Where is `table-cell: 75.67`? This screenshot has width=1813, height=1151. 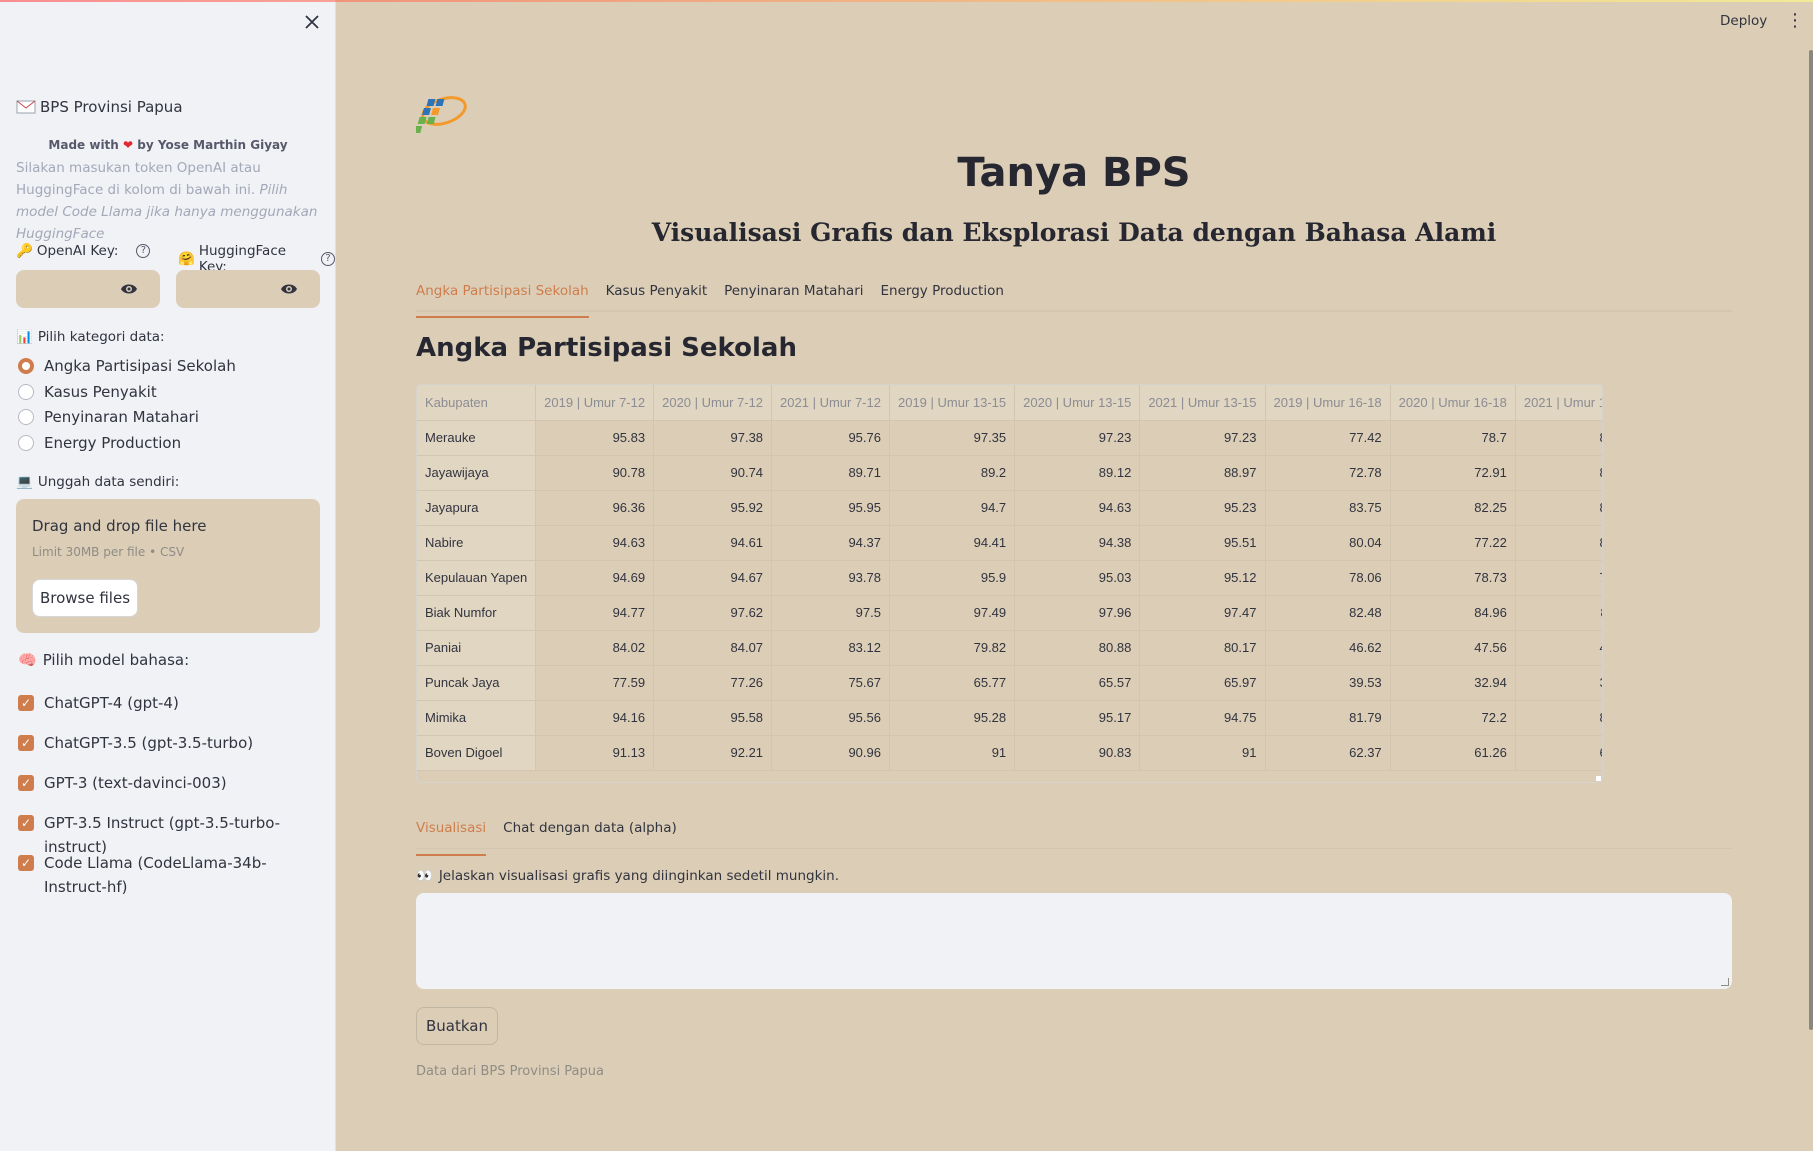
table-cell: 75.67 is located at coordinates (830, 683).